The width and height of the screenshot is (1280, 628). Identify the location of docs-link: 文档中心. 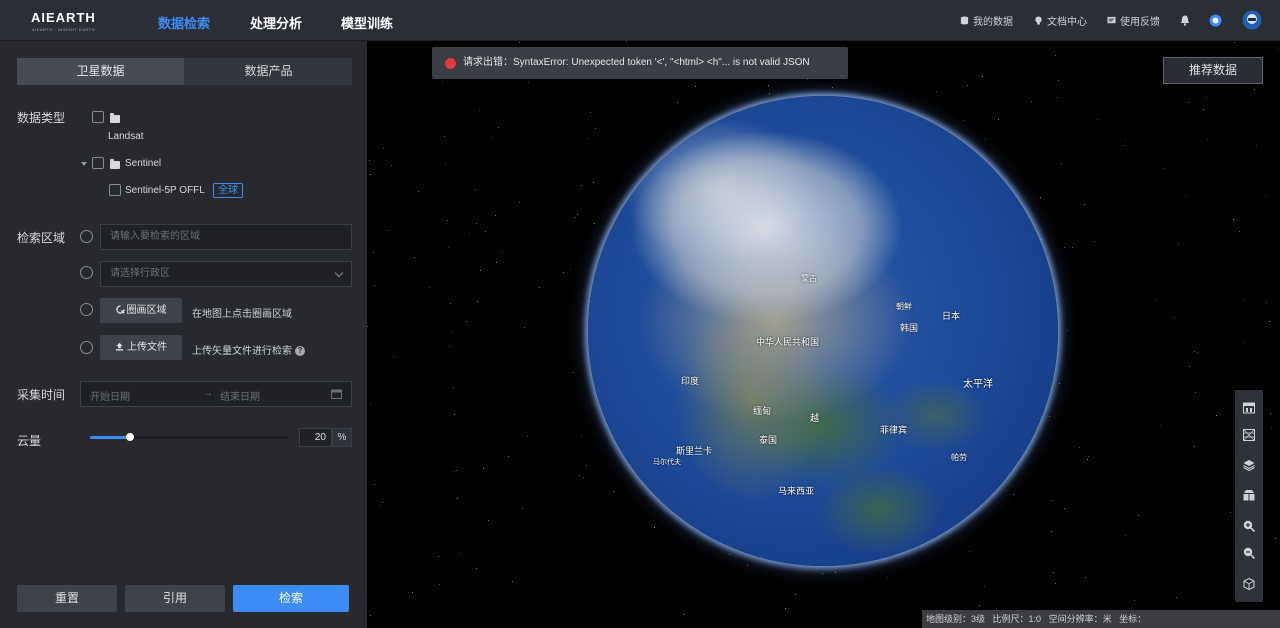
(1060, 20).